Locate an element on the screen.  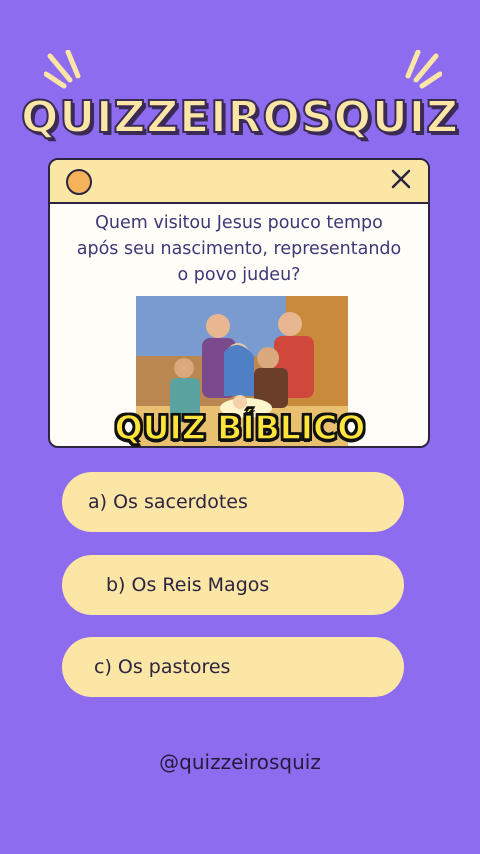
burst-left-icon is located at coordinates (62, 69).